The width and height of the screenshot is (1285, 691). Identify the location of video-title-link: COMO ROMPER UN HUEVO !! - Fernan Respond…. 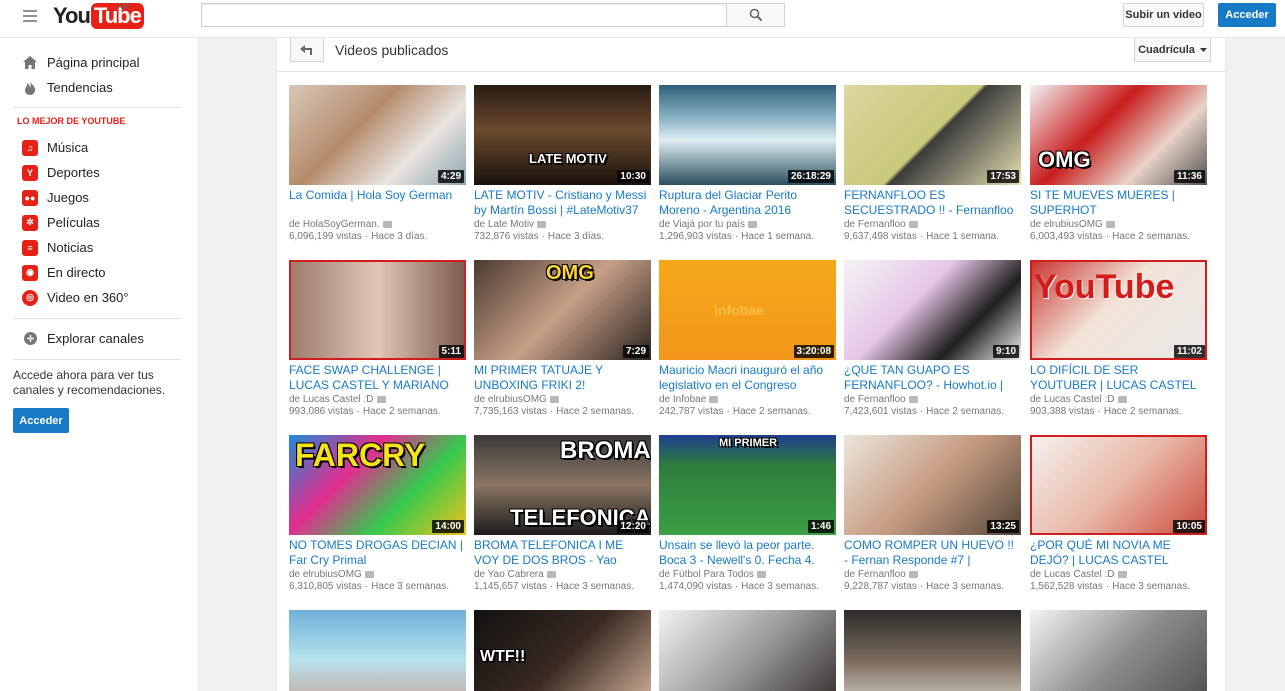
(932, 553).